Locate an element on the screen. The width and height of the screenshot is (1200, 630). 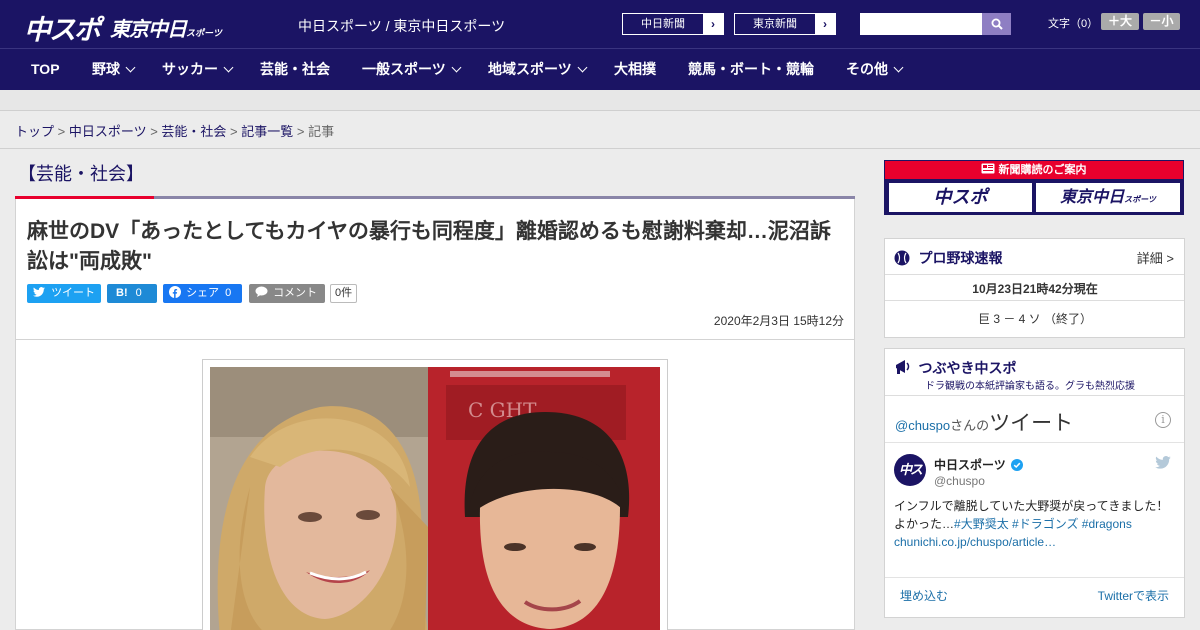
tweet-button: ツイート is located at coordinates (64, 293).